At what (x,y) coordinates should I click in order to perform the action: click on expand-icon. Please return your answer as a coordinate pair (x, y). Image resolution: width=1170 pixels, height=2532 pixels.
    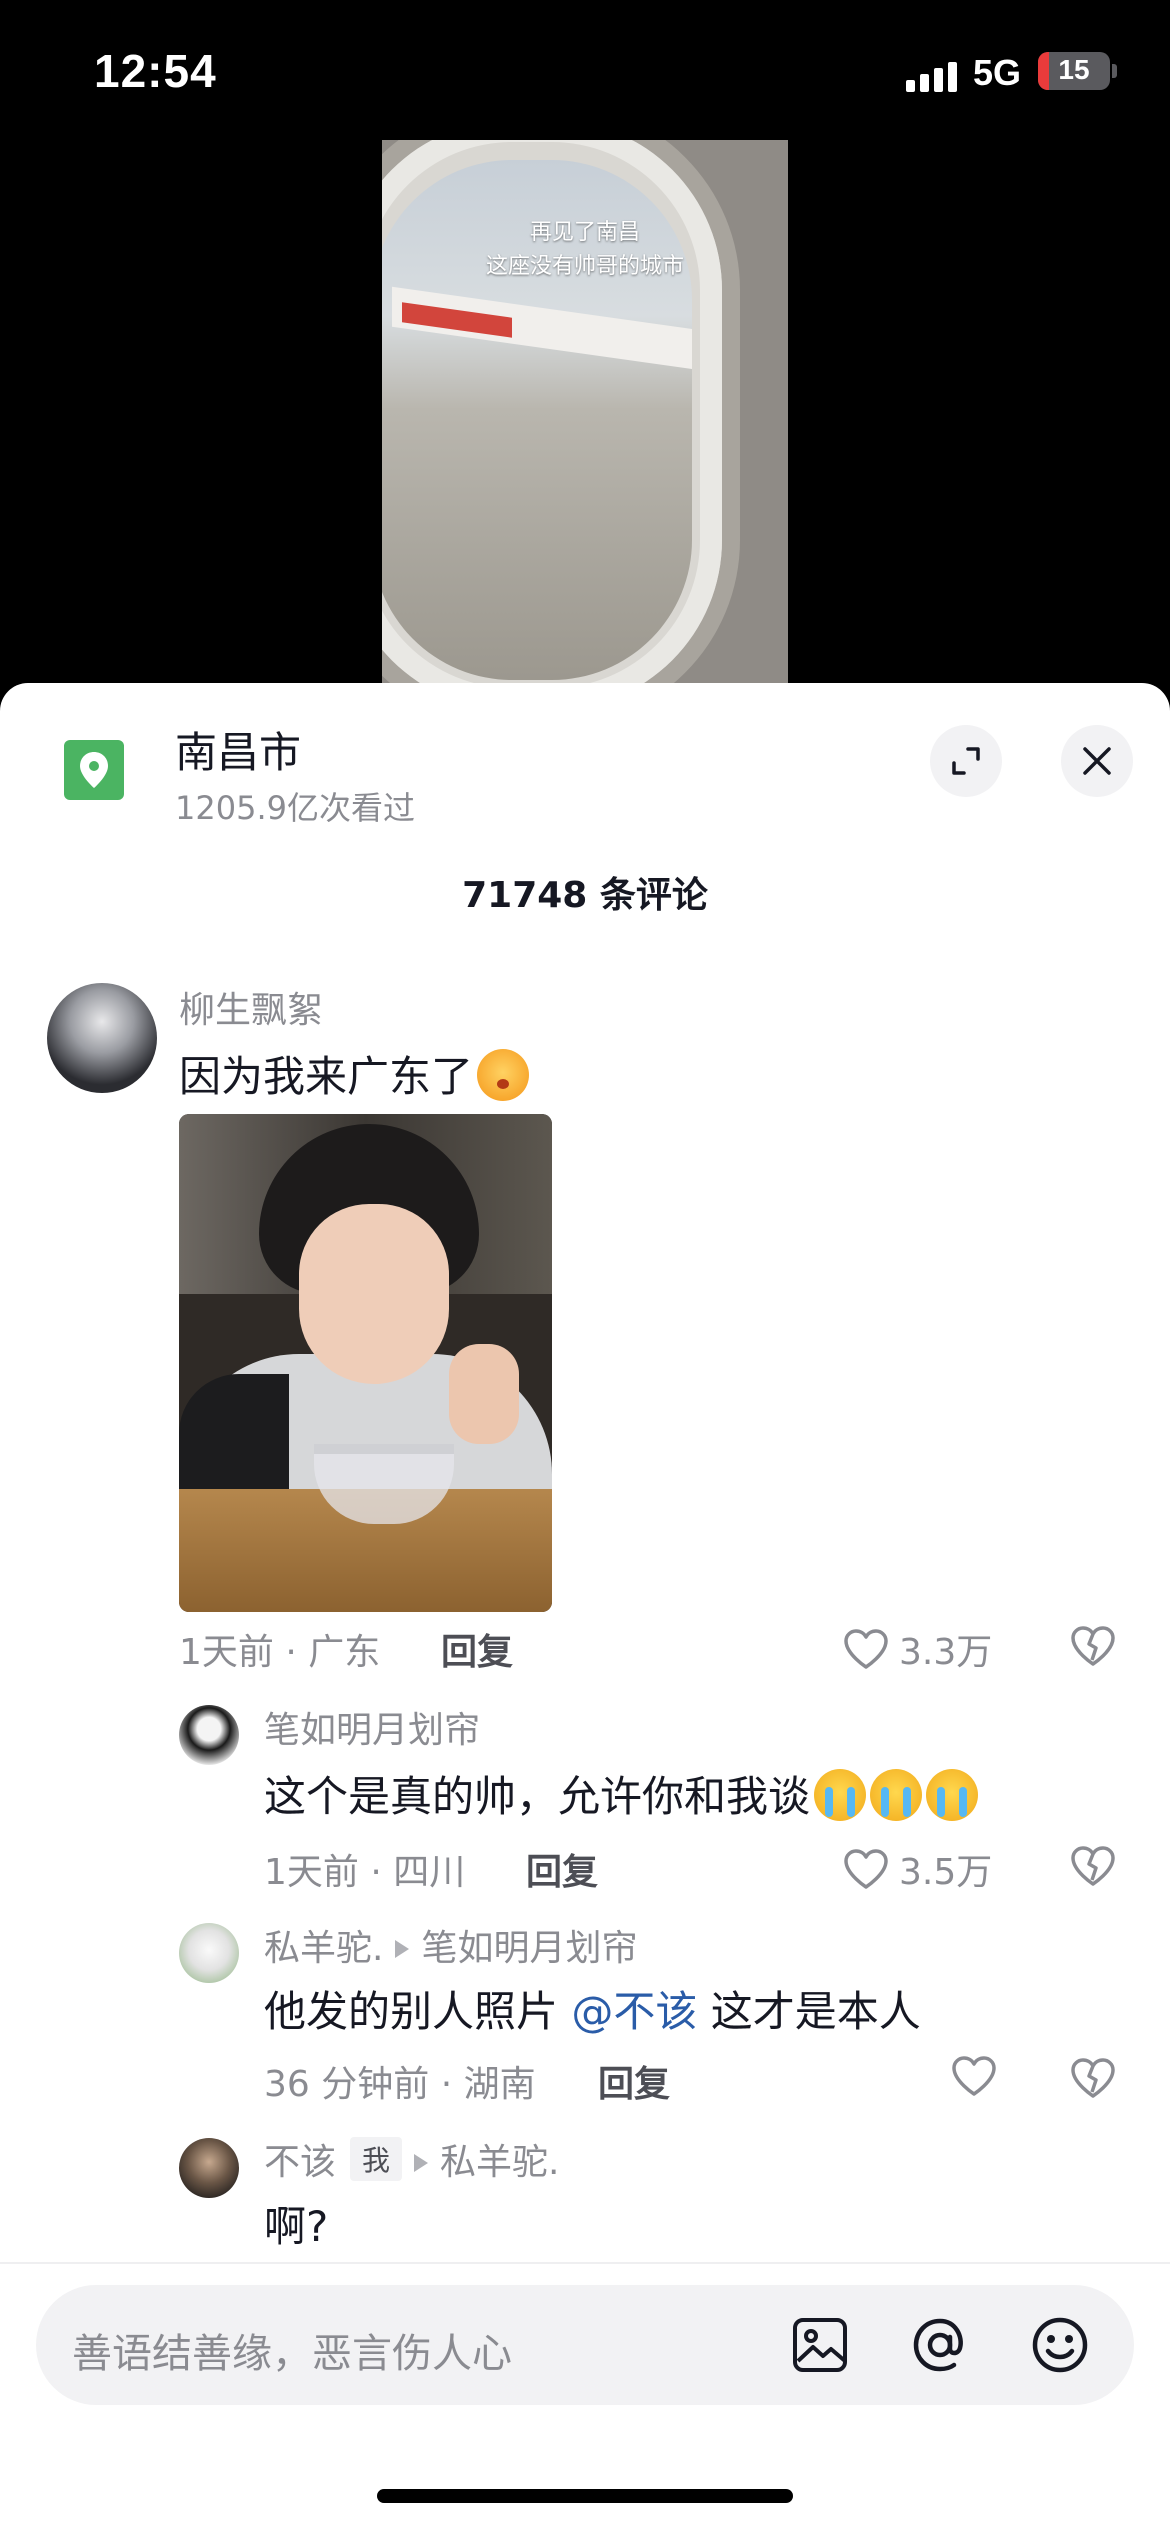
    Looking at the image, I should click on (966, 761).